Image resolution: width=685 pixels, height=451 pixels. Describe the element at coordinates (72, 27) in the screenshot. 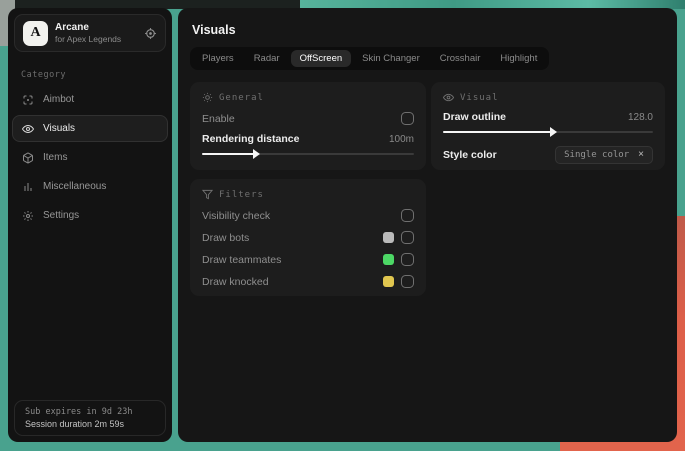

I see `app-title: Arcane` at that location.